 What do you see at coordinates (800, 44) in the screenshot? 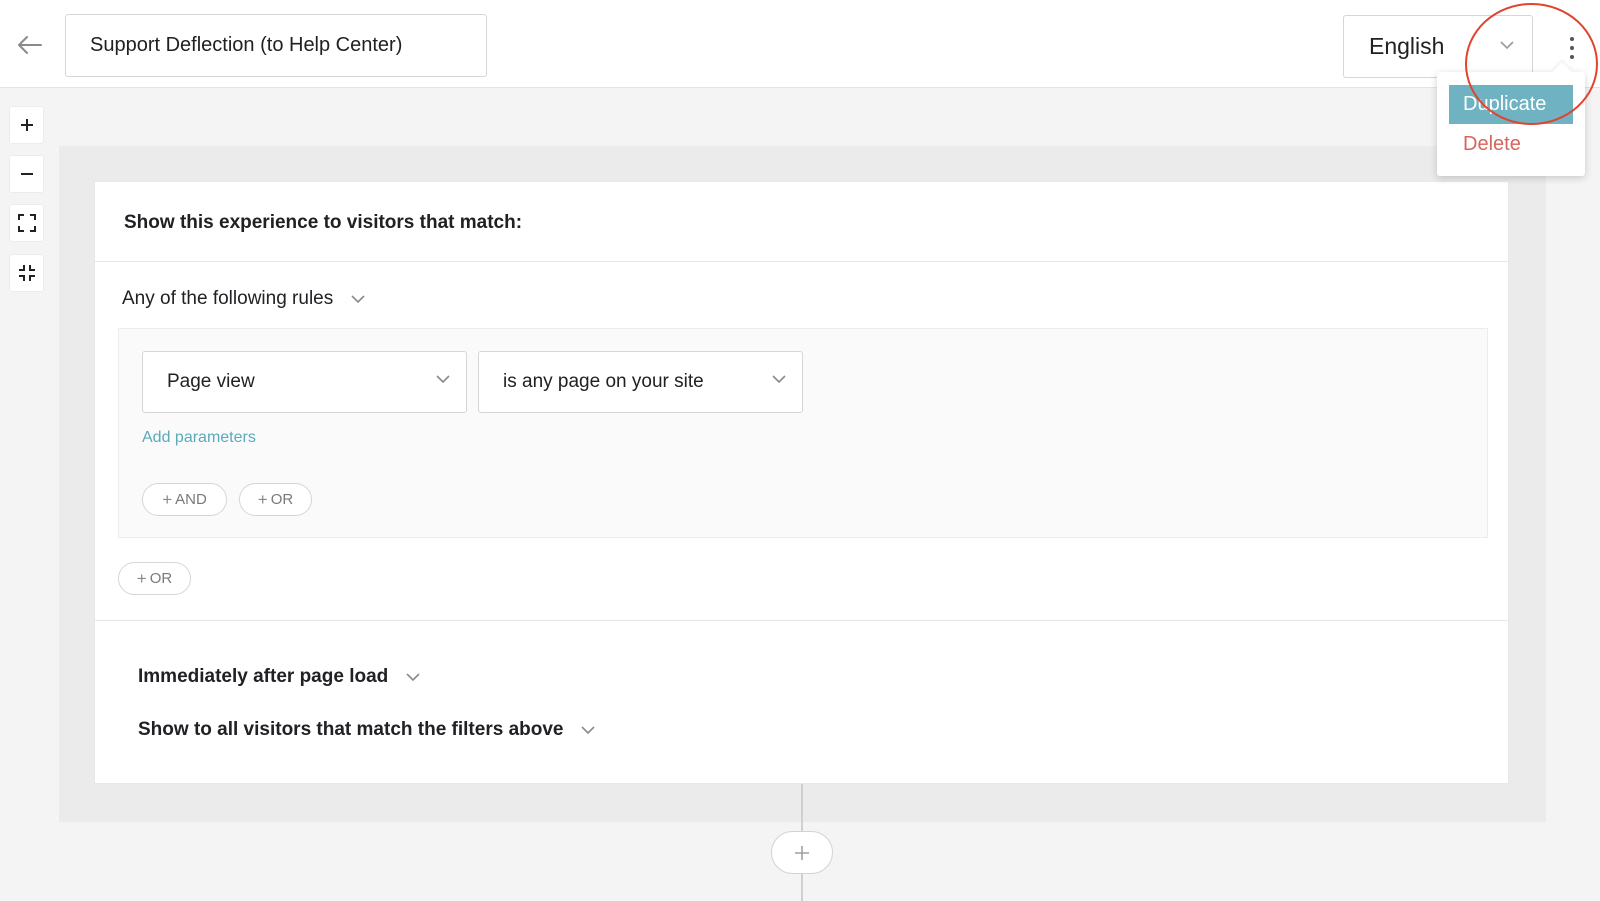
I see `top-bar: English` at bounding box center [800, 44].